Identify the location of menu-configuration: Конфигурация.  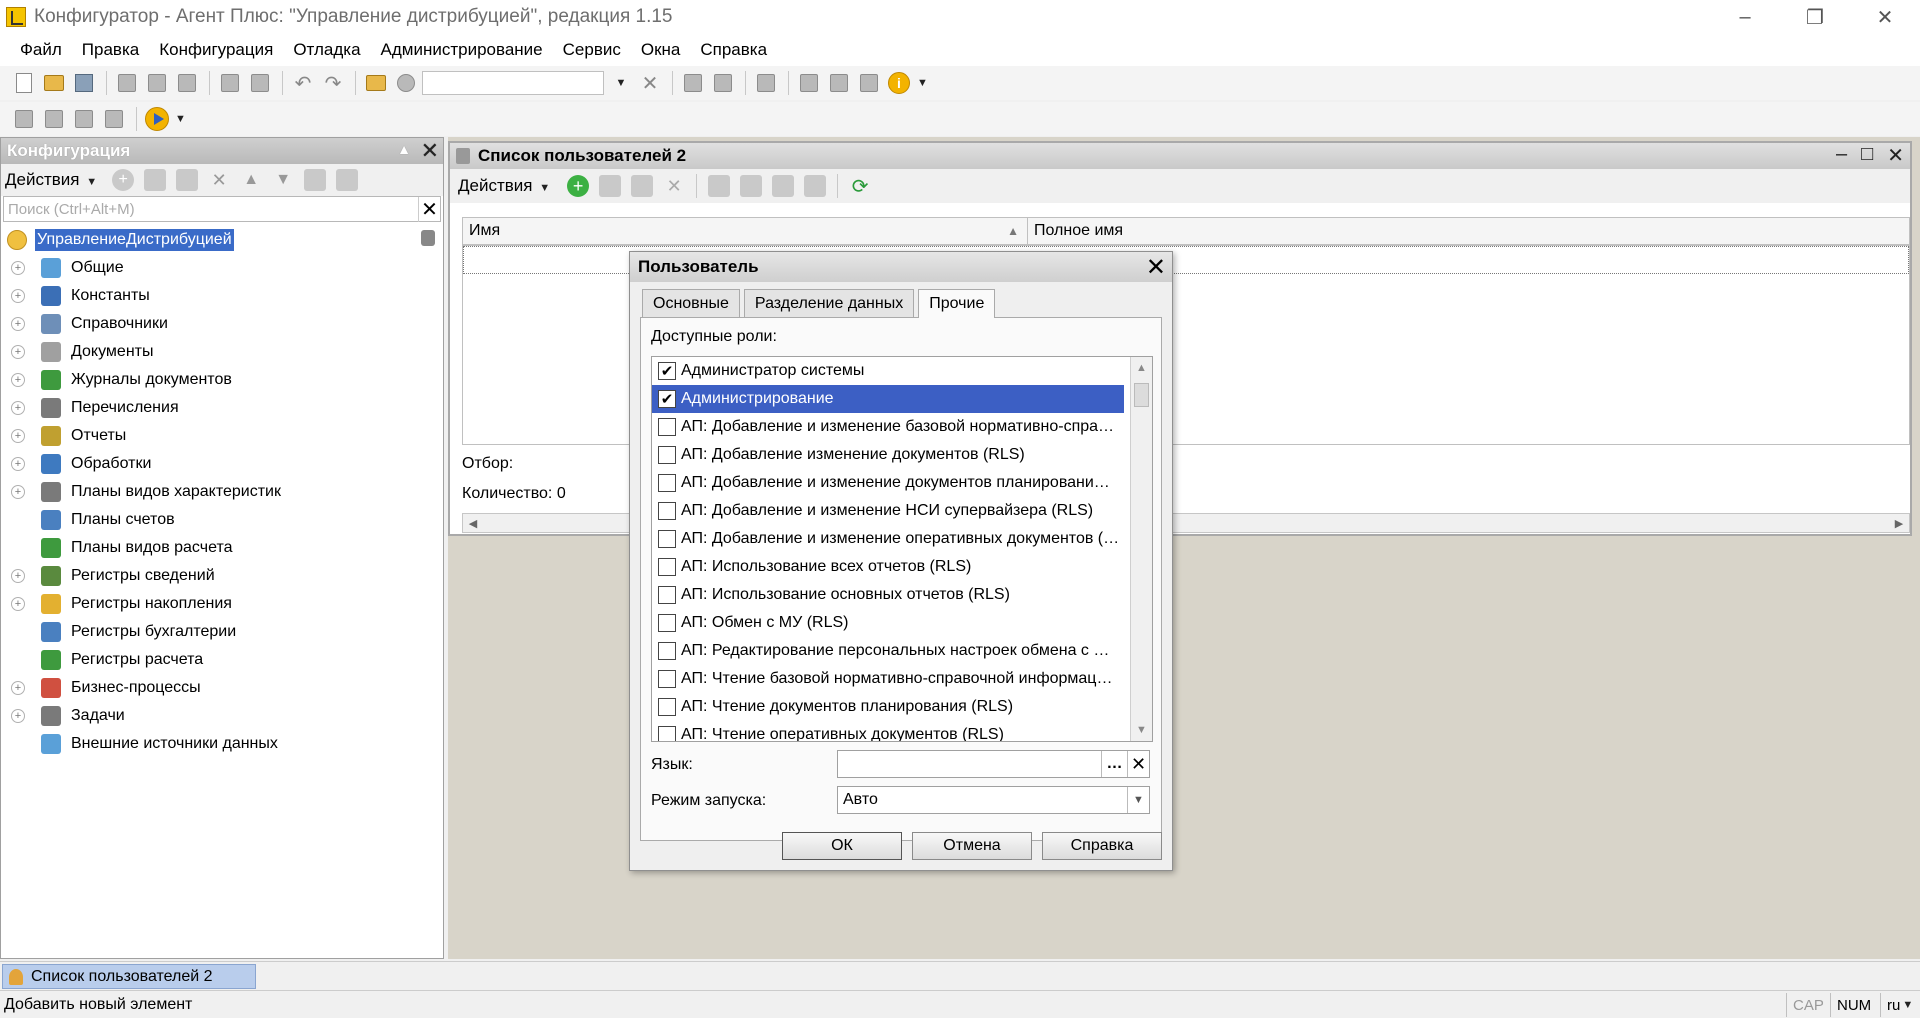
(216, 50).